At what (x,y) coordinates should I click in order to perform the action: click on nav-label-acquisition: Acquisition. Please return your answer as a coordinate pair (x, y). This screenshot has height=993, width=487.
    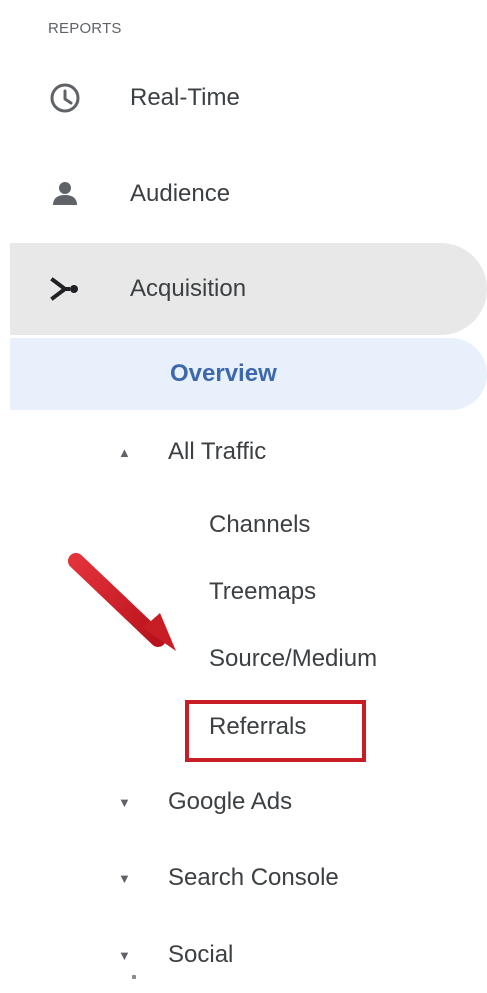
    Looking at the image, I should click on (188, 288).